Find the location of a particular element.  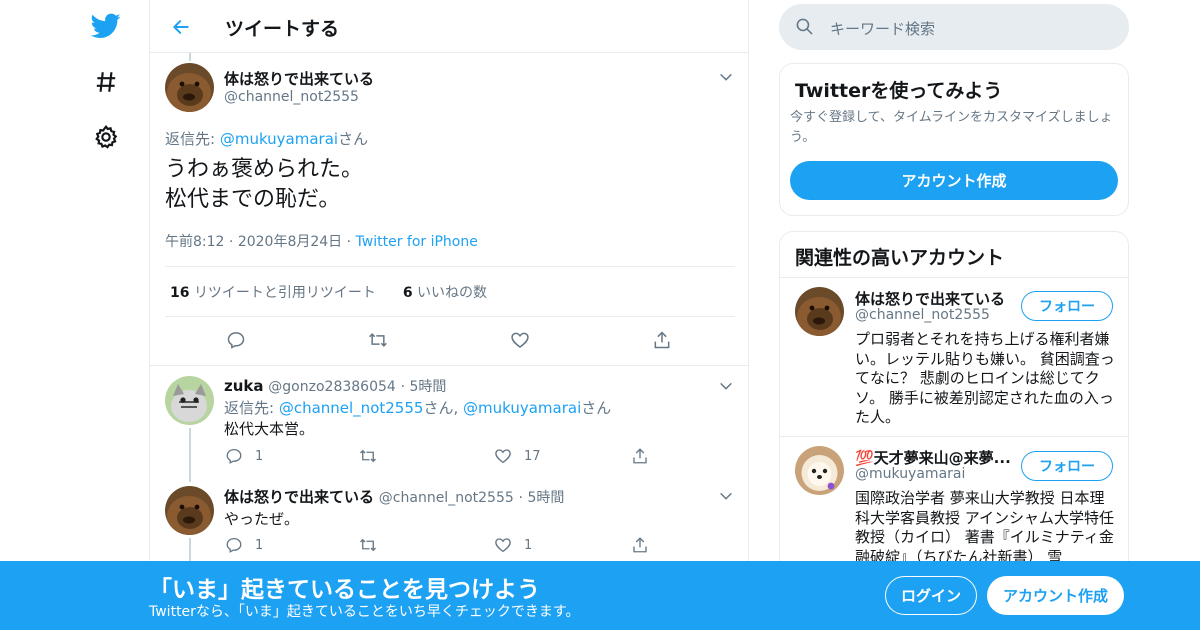

related-account-handle: @channel_not2555 is located at coordinates (922, 315).